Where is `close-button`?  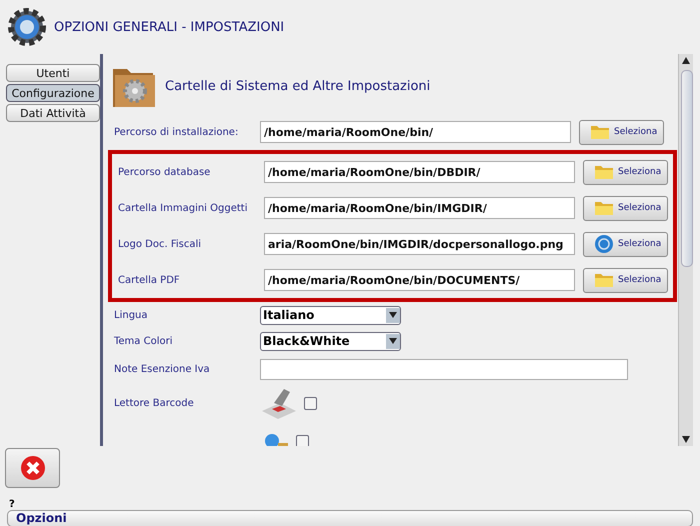
close-button is located at coordinates (32, 468).